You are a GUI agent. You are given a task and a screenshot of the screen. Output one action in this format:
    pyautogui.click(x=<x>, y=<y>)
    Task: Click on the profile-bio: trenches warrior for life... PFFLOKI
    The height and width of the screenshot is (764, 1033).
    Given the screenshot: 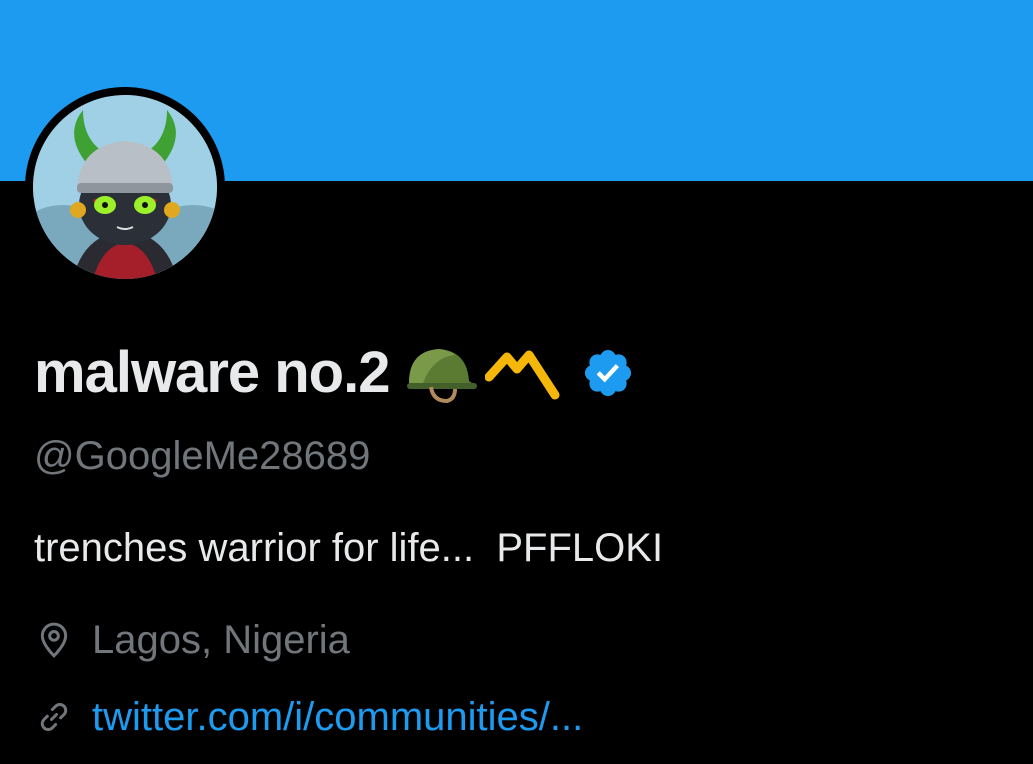 What is the action you would take?
    pyautogui.click(x=349, y=548)
    